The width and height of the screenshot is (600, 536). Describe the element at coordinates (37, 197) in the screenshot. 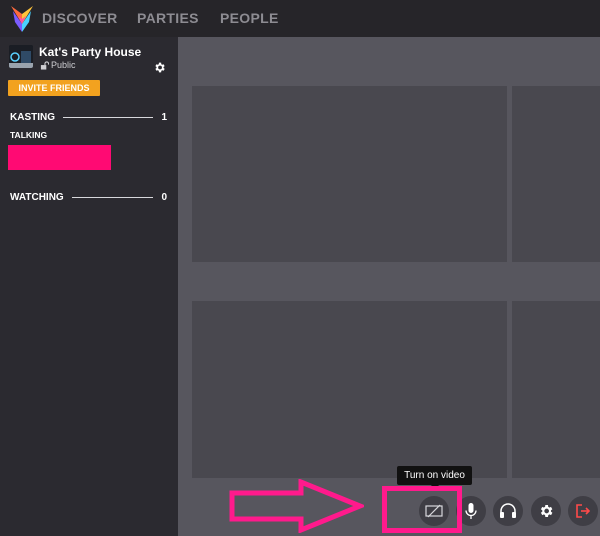

I see `watching-label: WATCHING` at that location.